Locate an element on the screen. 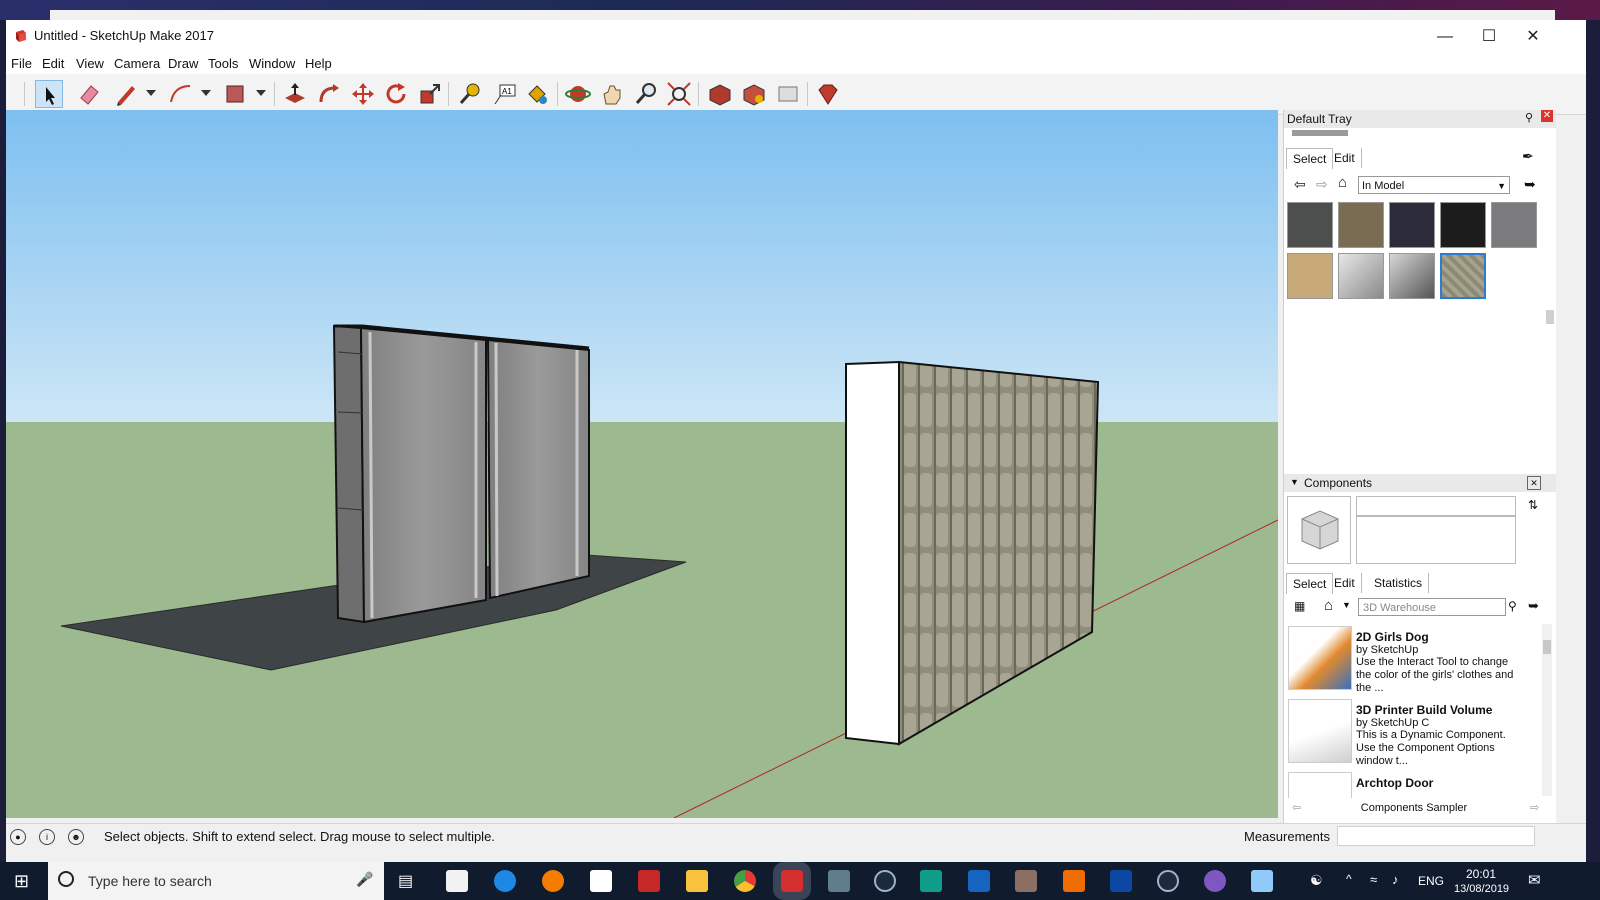  menu-draw: Draw is located at coordinates (183, 63).